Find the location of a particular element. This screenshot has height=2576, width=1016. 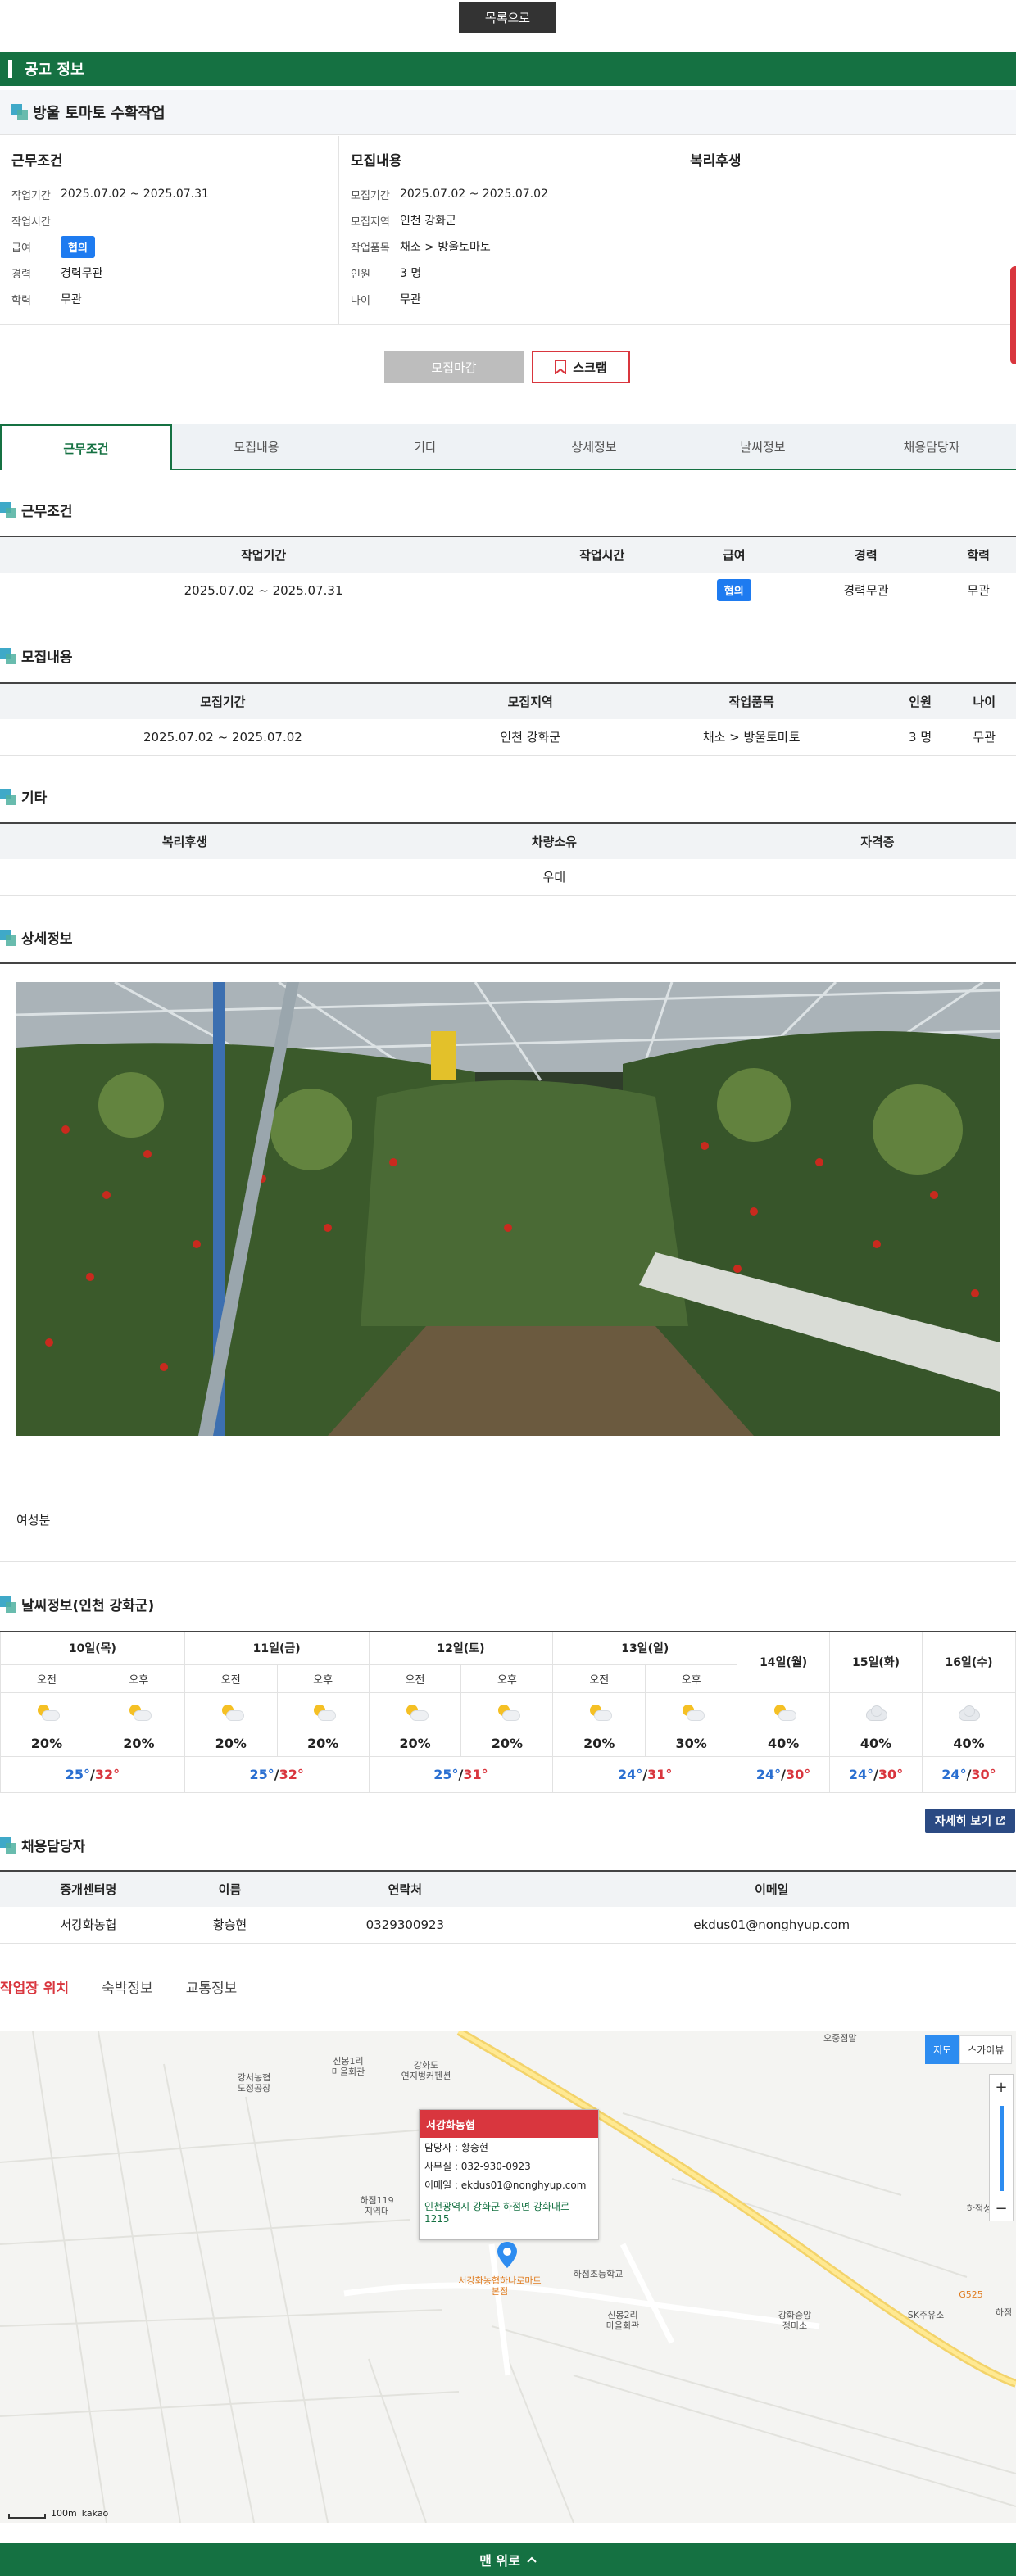

etc-section-title: 기타 is located at coordinates (23, 796).